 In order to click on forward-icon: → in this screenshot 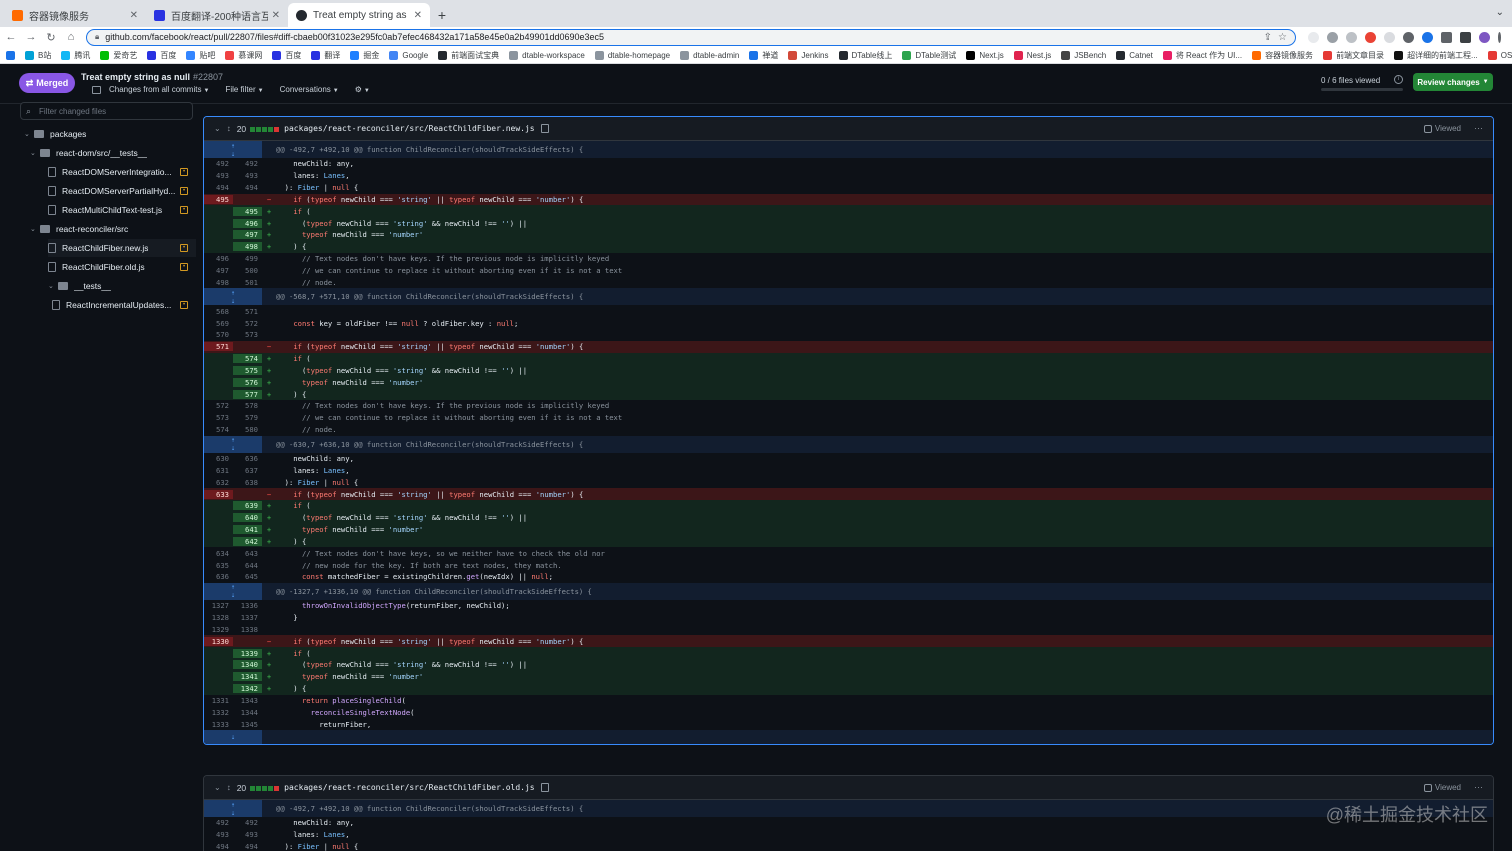, I will do `click(31, 37)`.